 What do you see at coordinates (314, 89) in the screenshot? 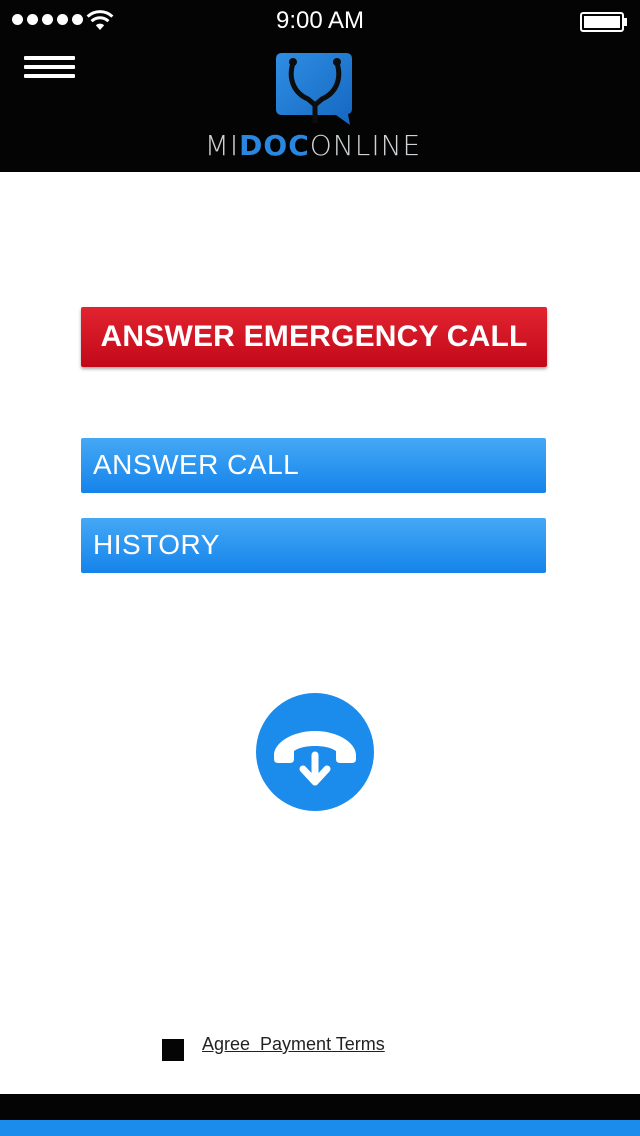
I see `stethoscope-chat-bubble-icon` at bounding box center [314, 89].